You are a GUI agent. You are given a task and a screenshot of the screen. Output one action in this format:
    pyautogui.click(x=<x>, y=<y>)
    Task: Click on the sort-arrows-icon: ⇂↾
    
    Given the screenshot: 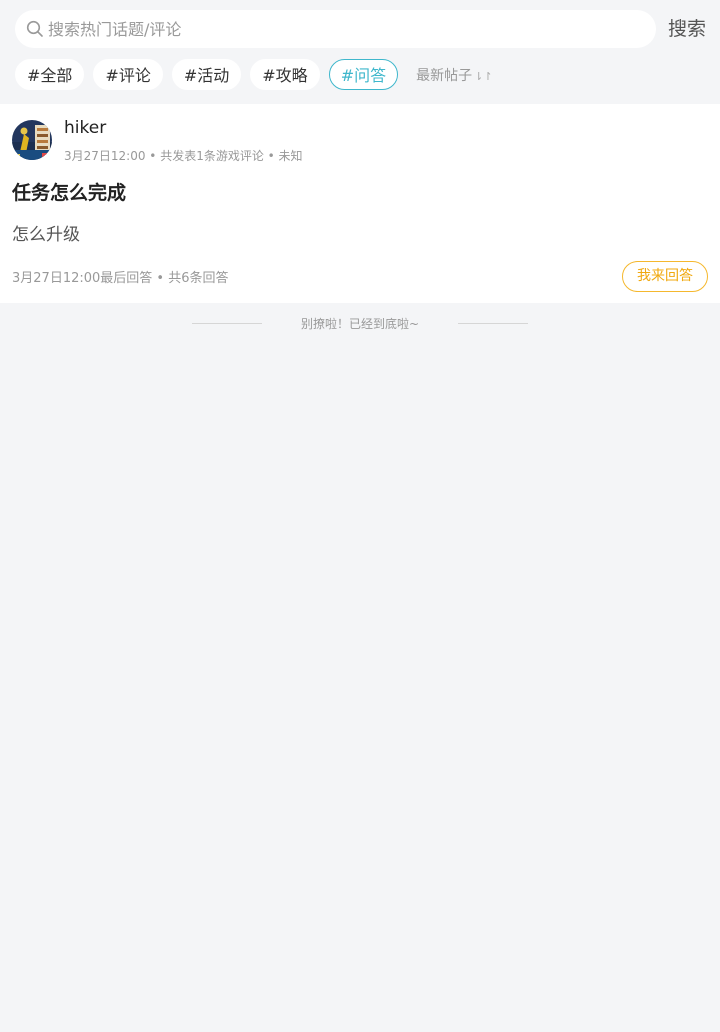 What is the action you would take?
    pyautogui.click(x=483, y=76)
    